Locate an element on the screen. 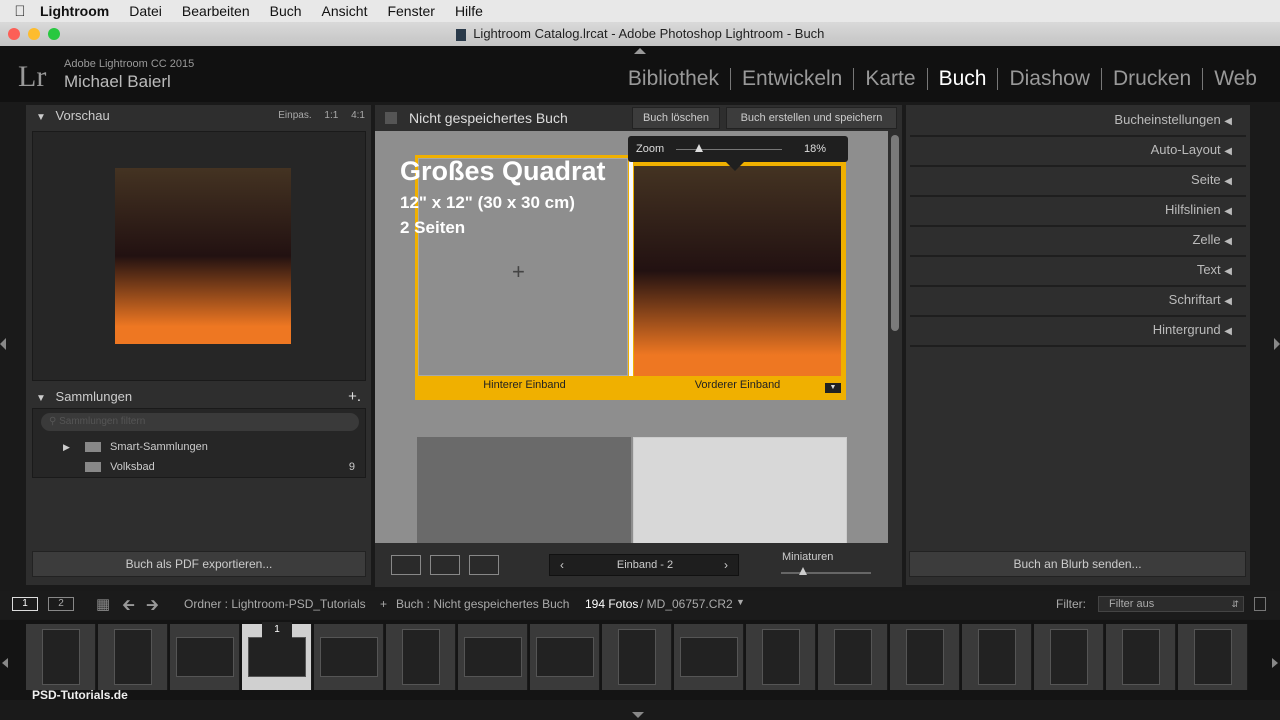 The height and width of the screenshot is (720, 1280). zoom-slider-thumb is located at coordinates (699, 148).